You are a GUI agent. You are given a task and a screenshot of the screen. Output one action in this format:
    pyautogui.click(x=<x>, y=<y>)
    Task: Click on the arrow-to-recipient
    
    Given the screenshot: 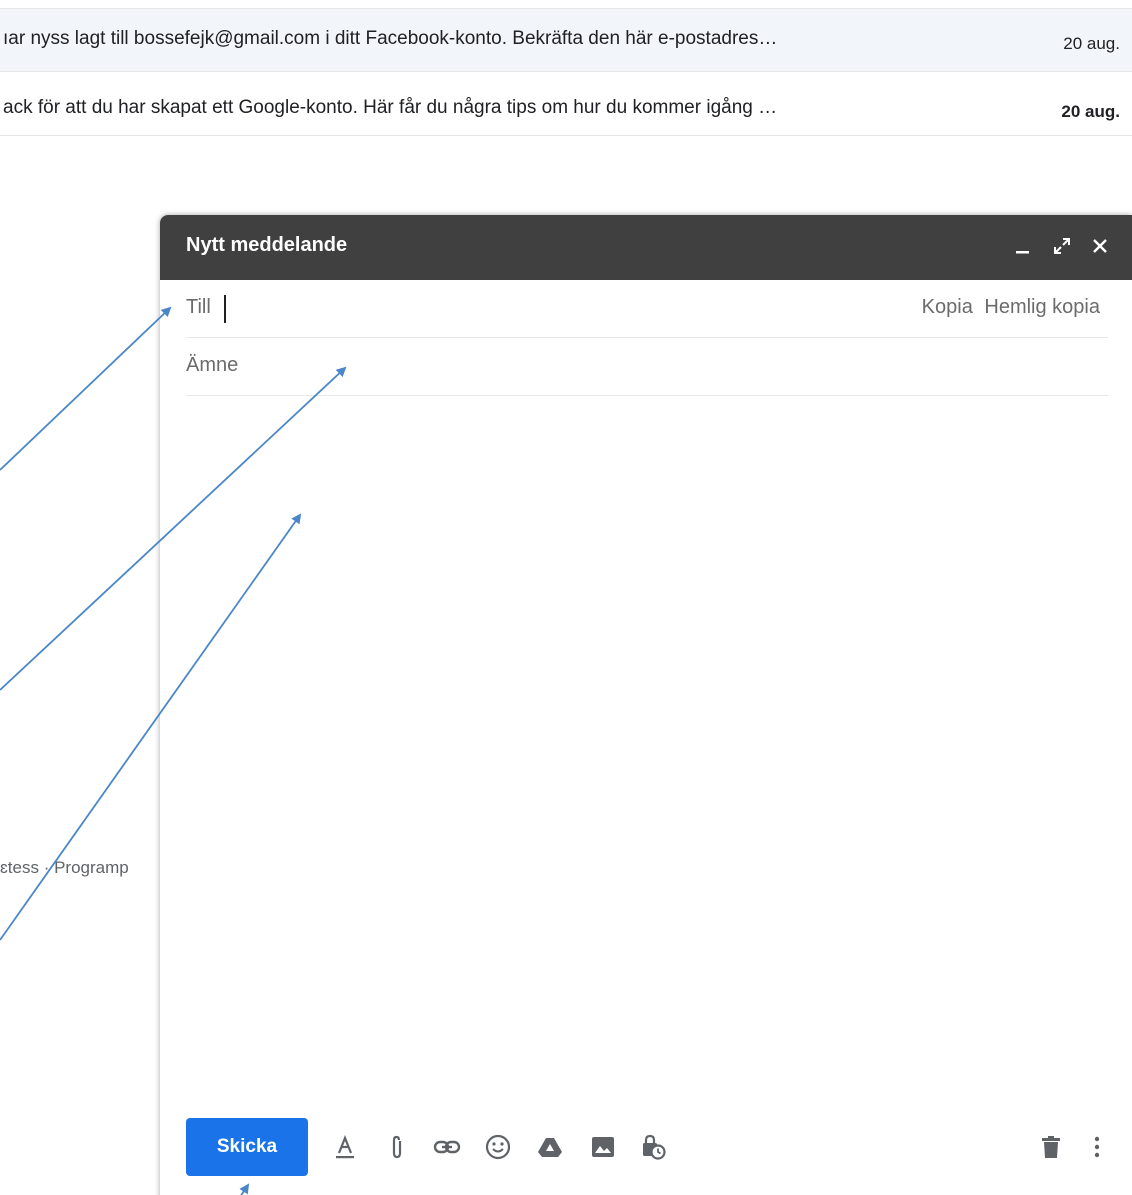 What is the action you would take?
    pyautogui.click(x=86, y=388)
    